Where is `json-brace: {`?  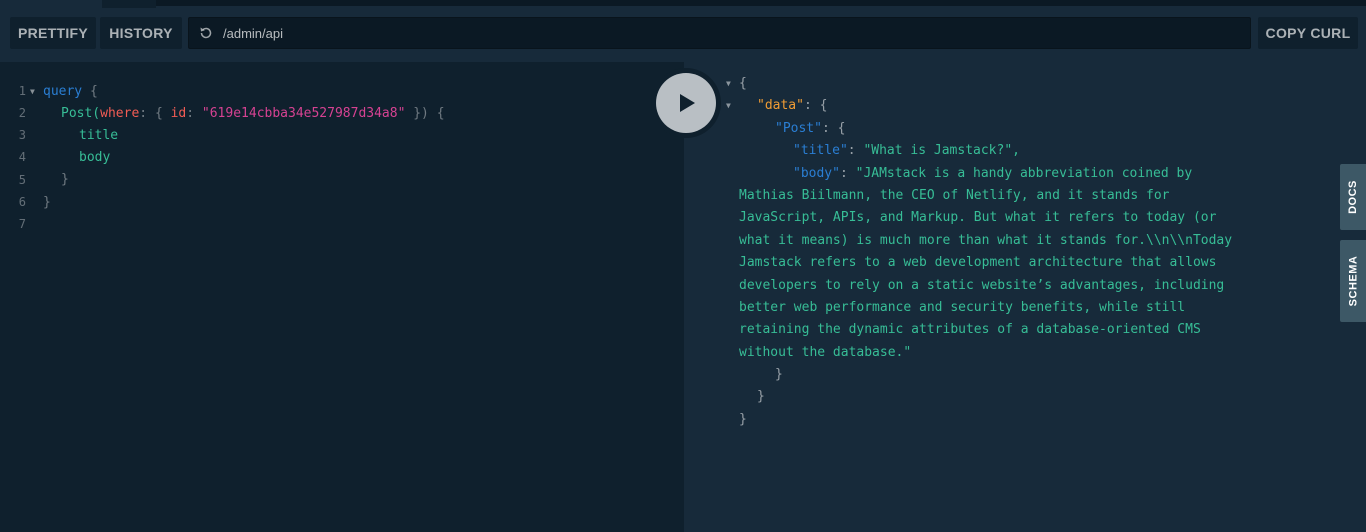
json-brace: { is located at coordinates (743, 83).